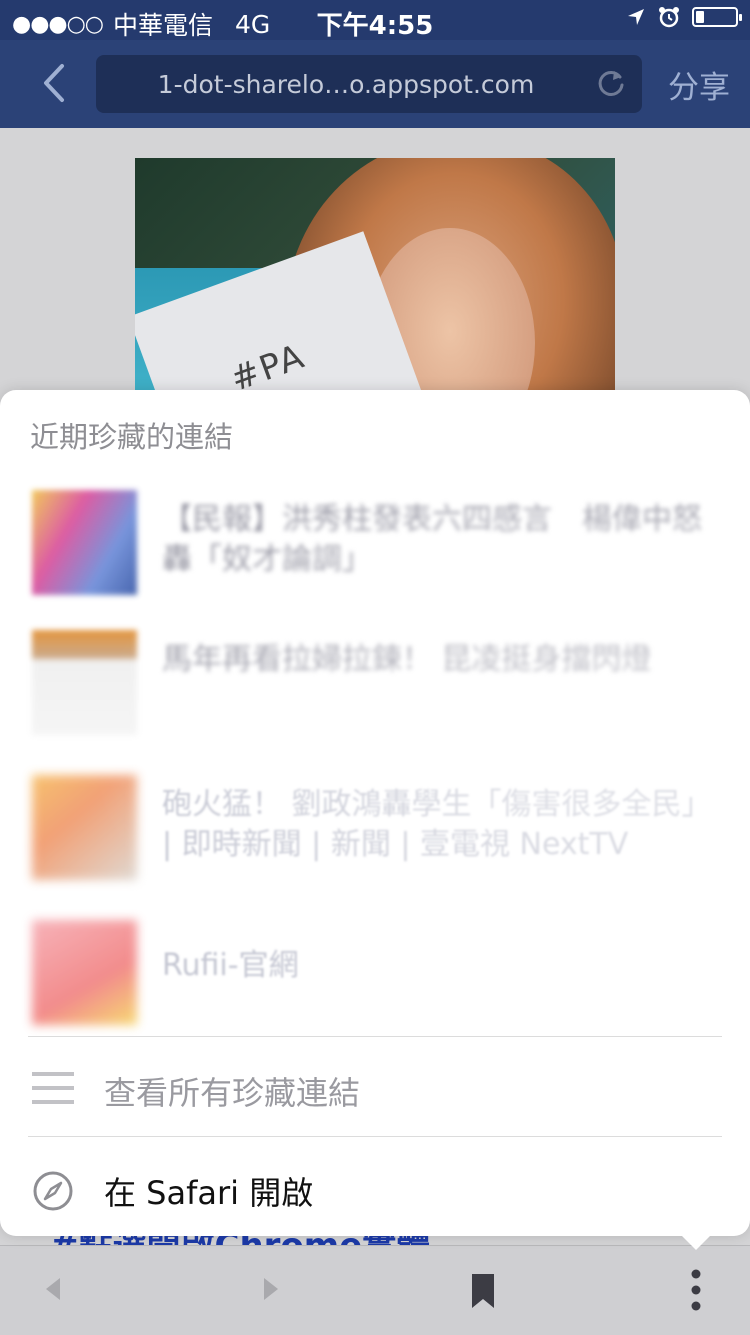  Describe the element at coordinates (717, 17) in the screenshot. I see `battery-icon` at that location.